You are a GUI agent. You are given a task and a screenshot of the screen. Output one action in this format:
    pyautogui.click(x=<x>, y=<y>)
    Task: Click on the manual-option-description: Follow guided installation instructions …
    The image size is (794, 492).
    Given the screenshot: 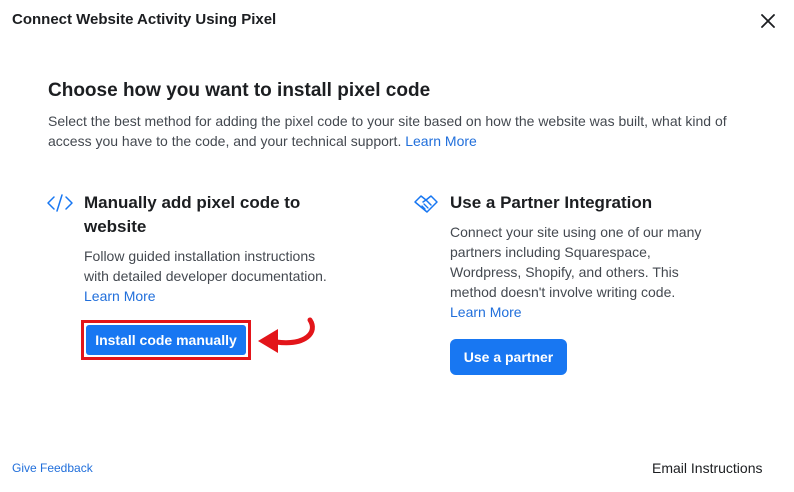 What is the action you would take?
    pyautogui.click(x=205, y=266)
    